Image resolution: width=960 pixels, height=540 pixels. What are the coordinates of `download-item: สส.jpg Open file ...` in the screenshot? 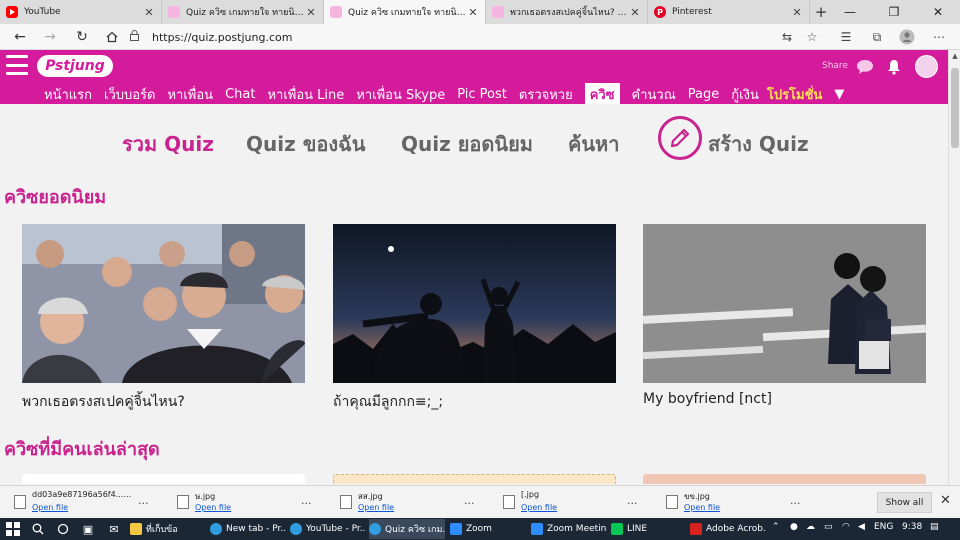 It's located at (411, 503).